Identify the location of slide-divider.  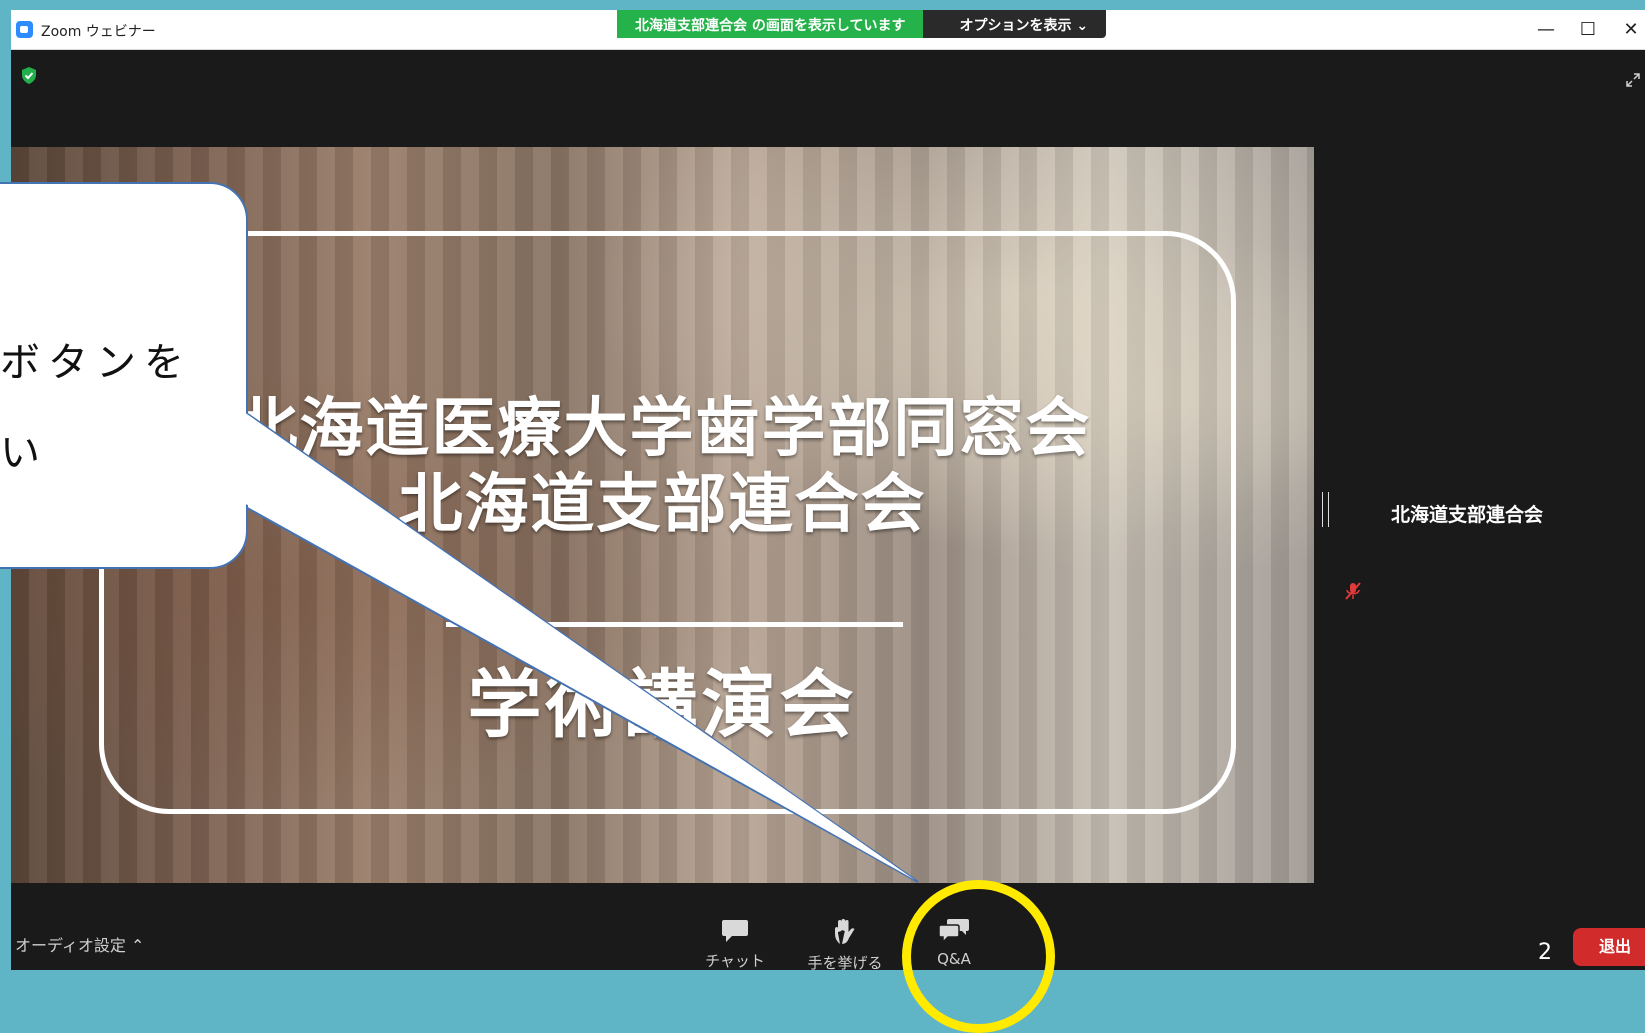
(674, 624).